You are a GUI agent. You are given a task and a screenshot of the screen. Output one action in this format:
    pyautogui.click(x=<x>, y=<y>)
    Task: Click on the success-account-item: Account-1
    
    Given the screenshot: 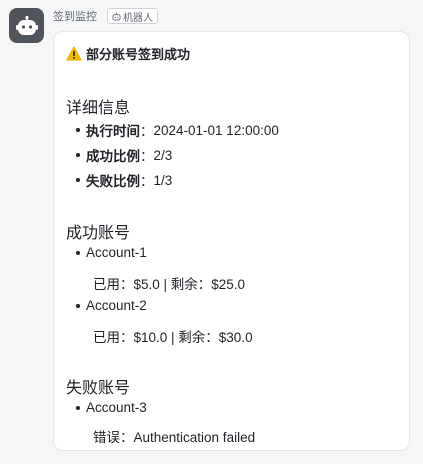 What is the action you would take?
    pyautogui.click(x=111, y=252)
    